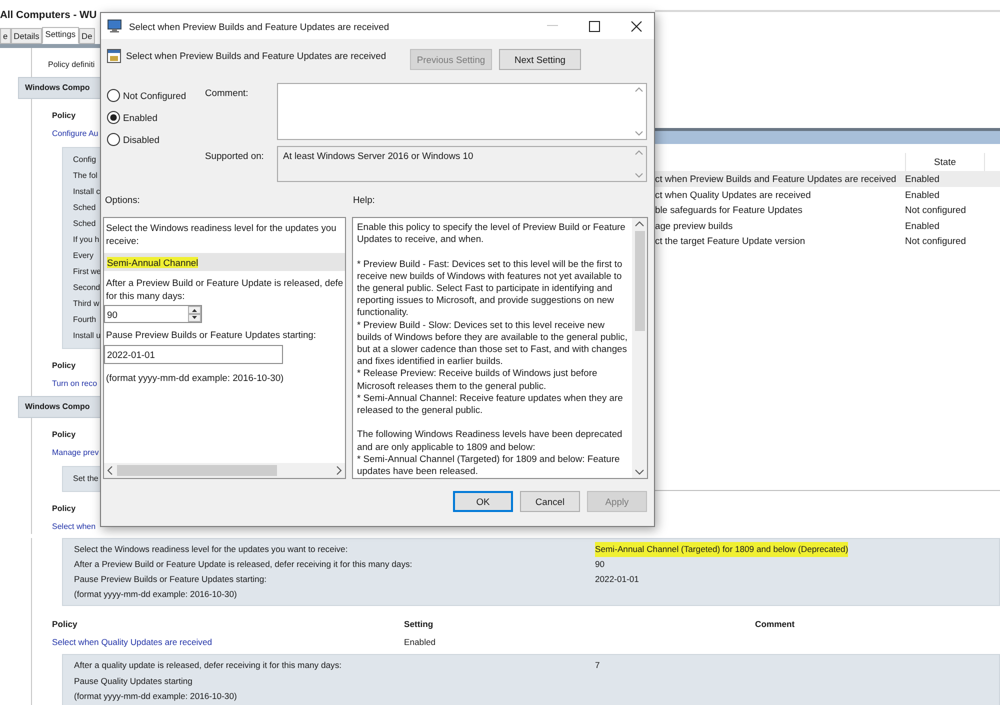 The image size is (1000, 705). What do you see at coordinates (462, 111) in the screenshot?
I see `comment-field` at bounding box center [462, 111].